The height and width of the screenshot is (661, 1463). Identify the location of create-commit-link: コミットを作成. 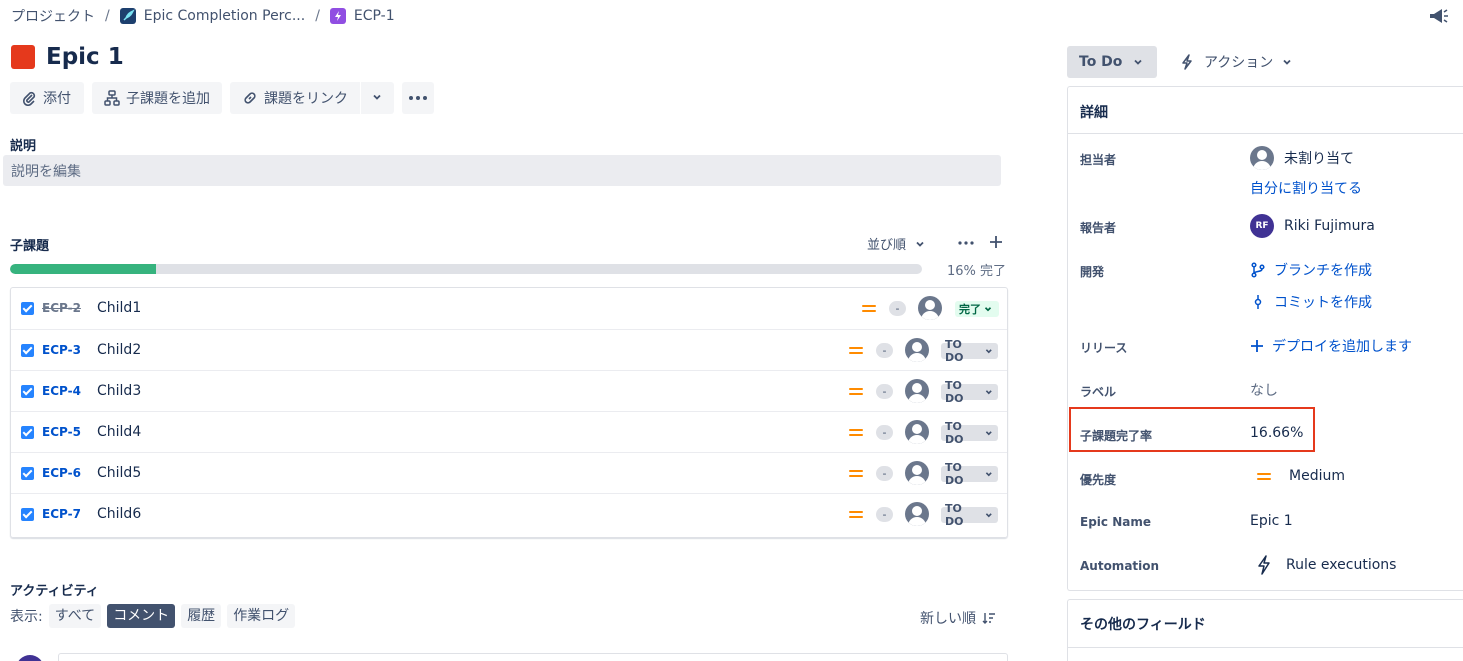
(1311, 302).